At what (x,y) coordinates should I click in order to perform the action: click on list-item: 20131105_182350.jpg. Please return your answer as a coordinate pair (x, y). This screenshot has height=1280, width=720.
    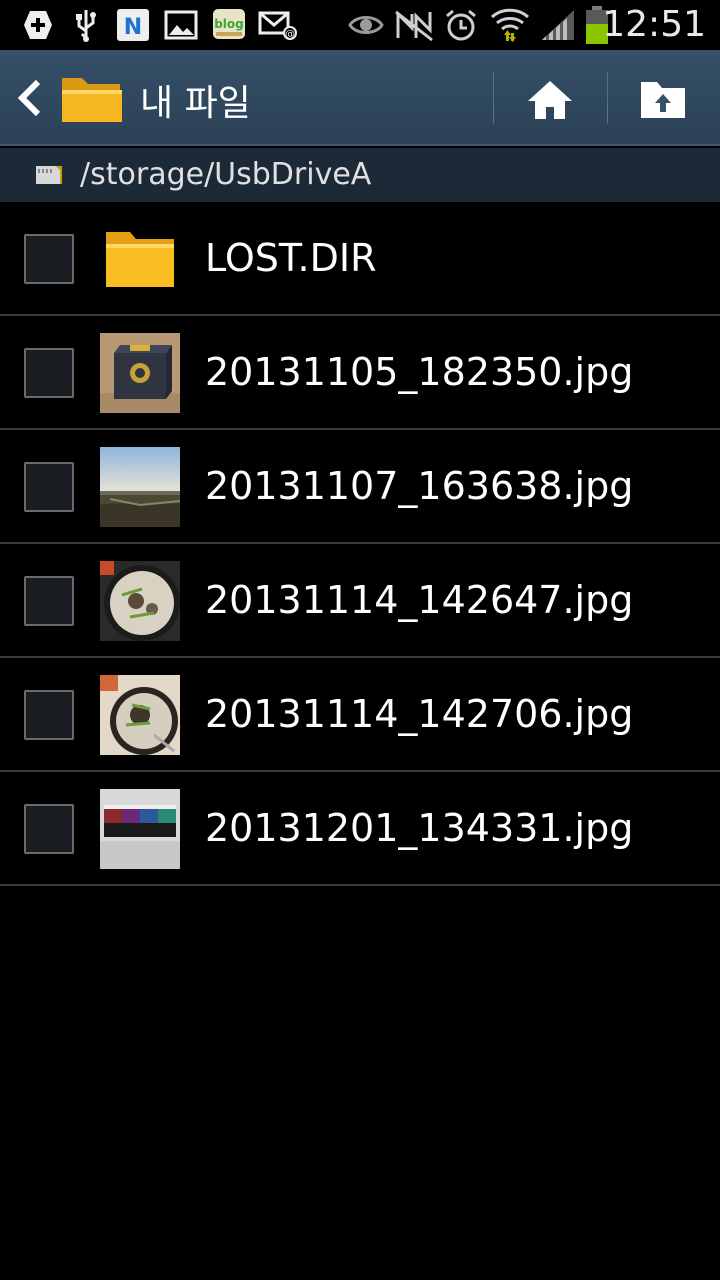
    Looking at the image, I should click on (360, 373).